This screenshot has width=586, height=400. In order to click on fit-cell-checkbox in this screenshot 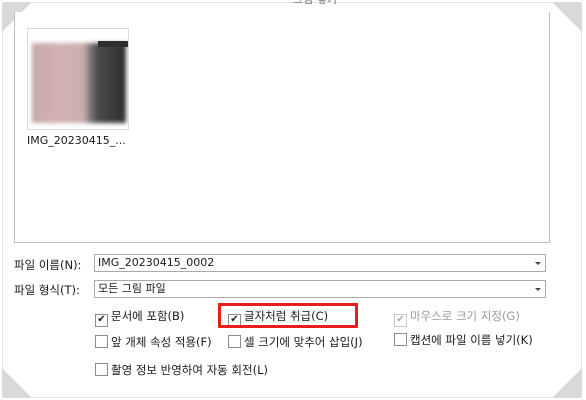, I will do `click(234, 341)`.